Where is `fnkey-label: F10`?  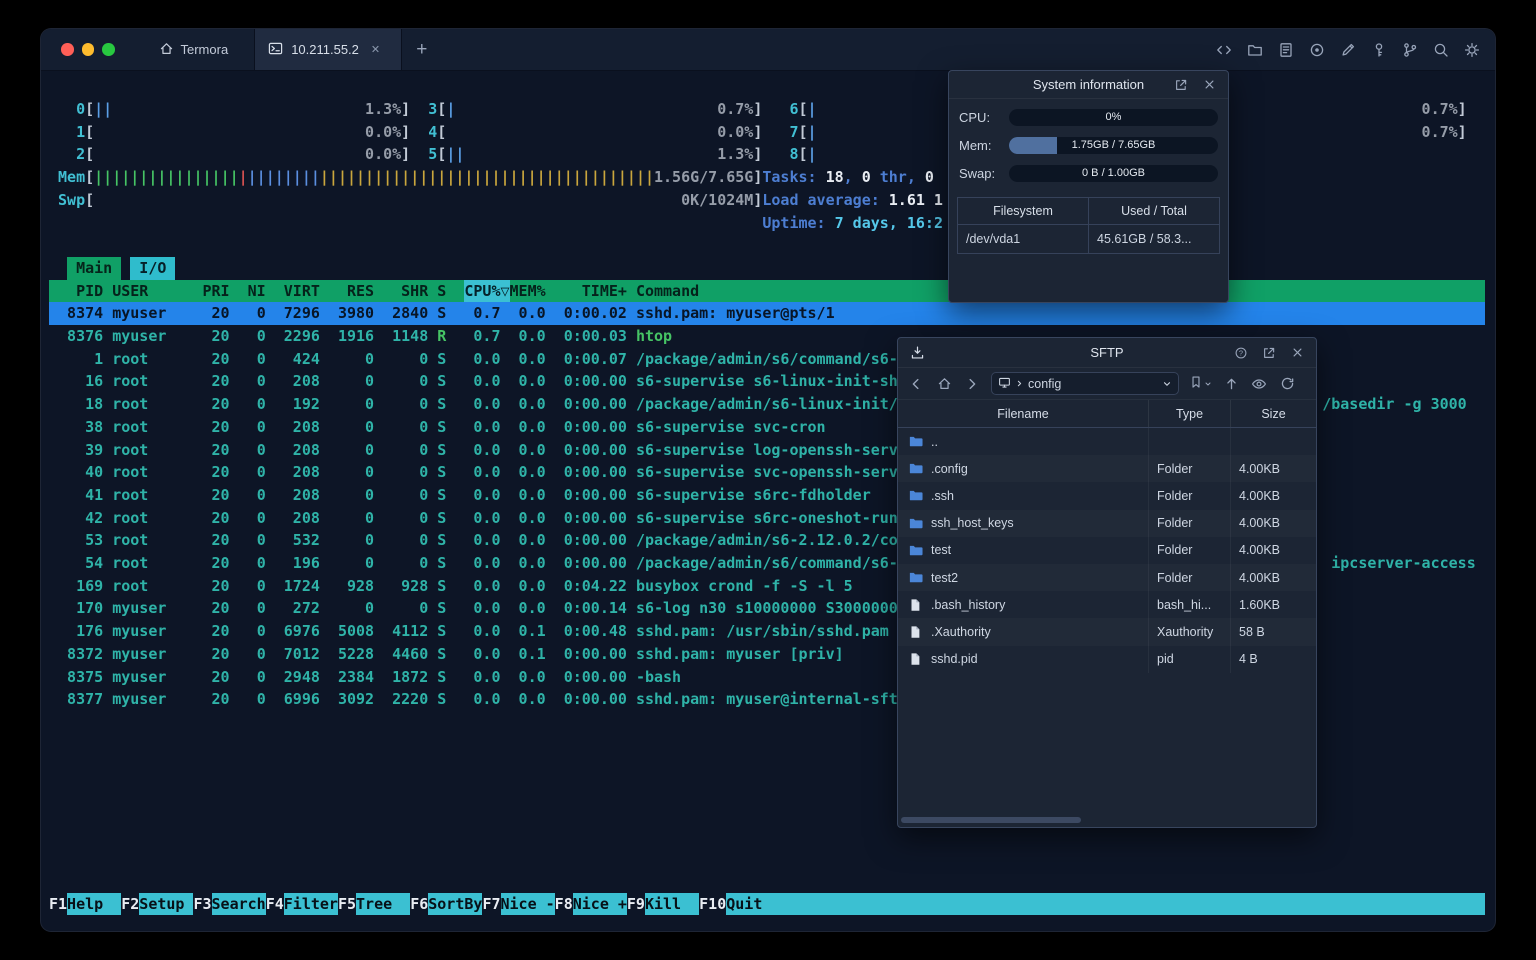
fnkey-label: F10 is located at coordinates (712, 904).